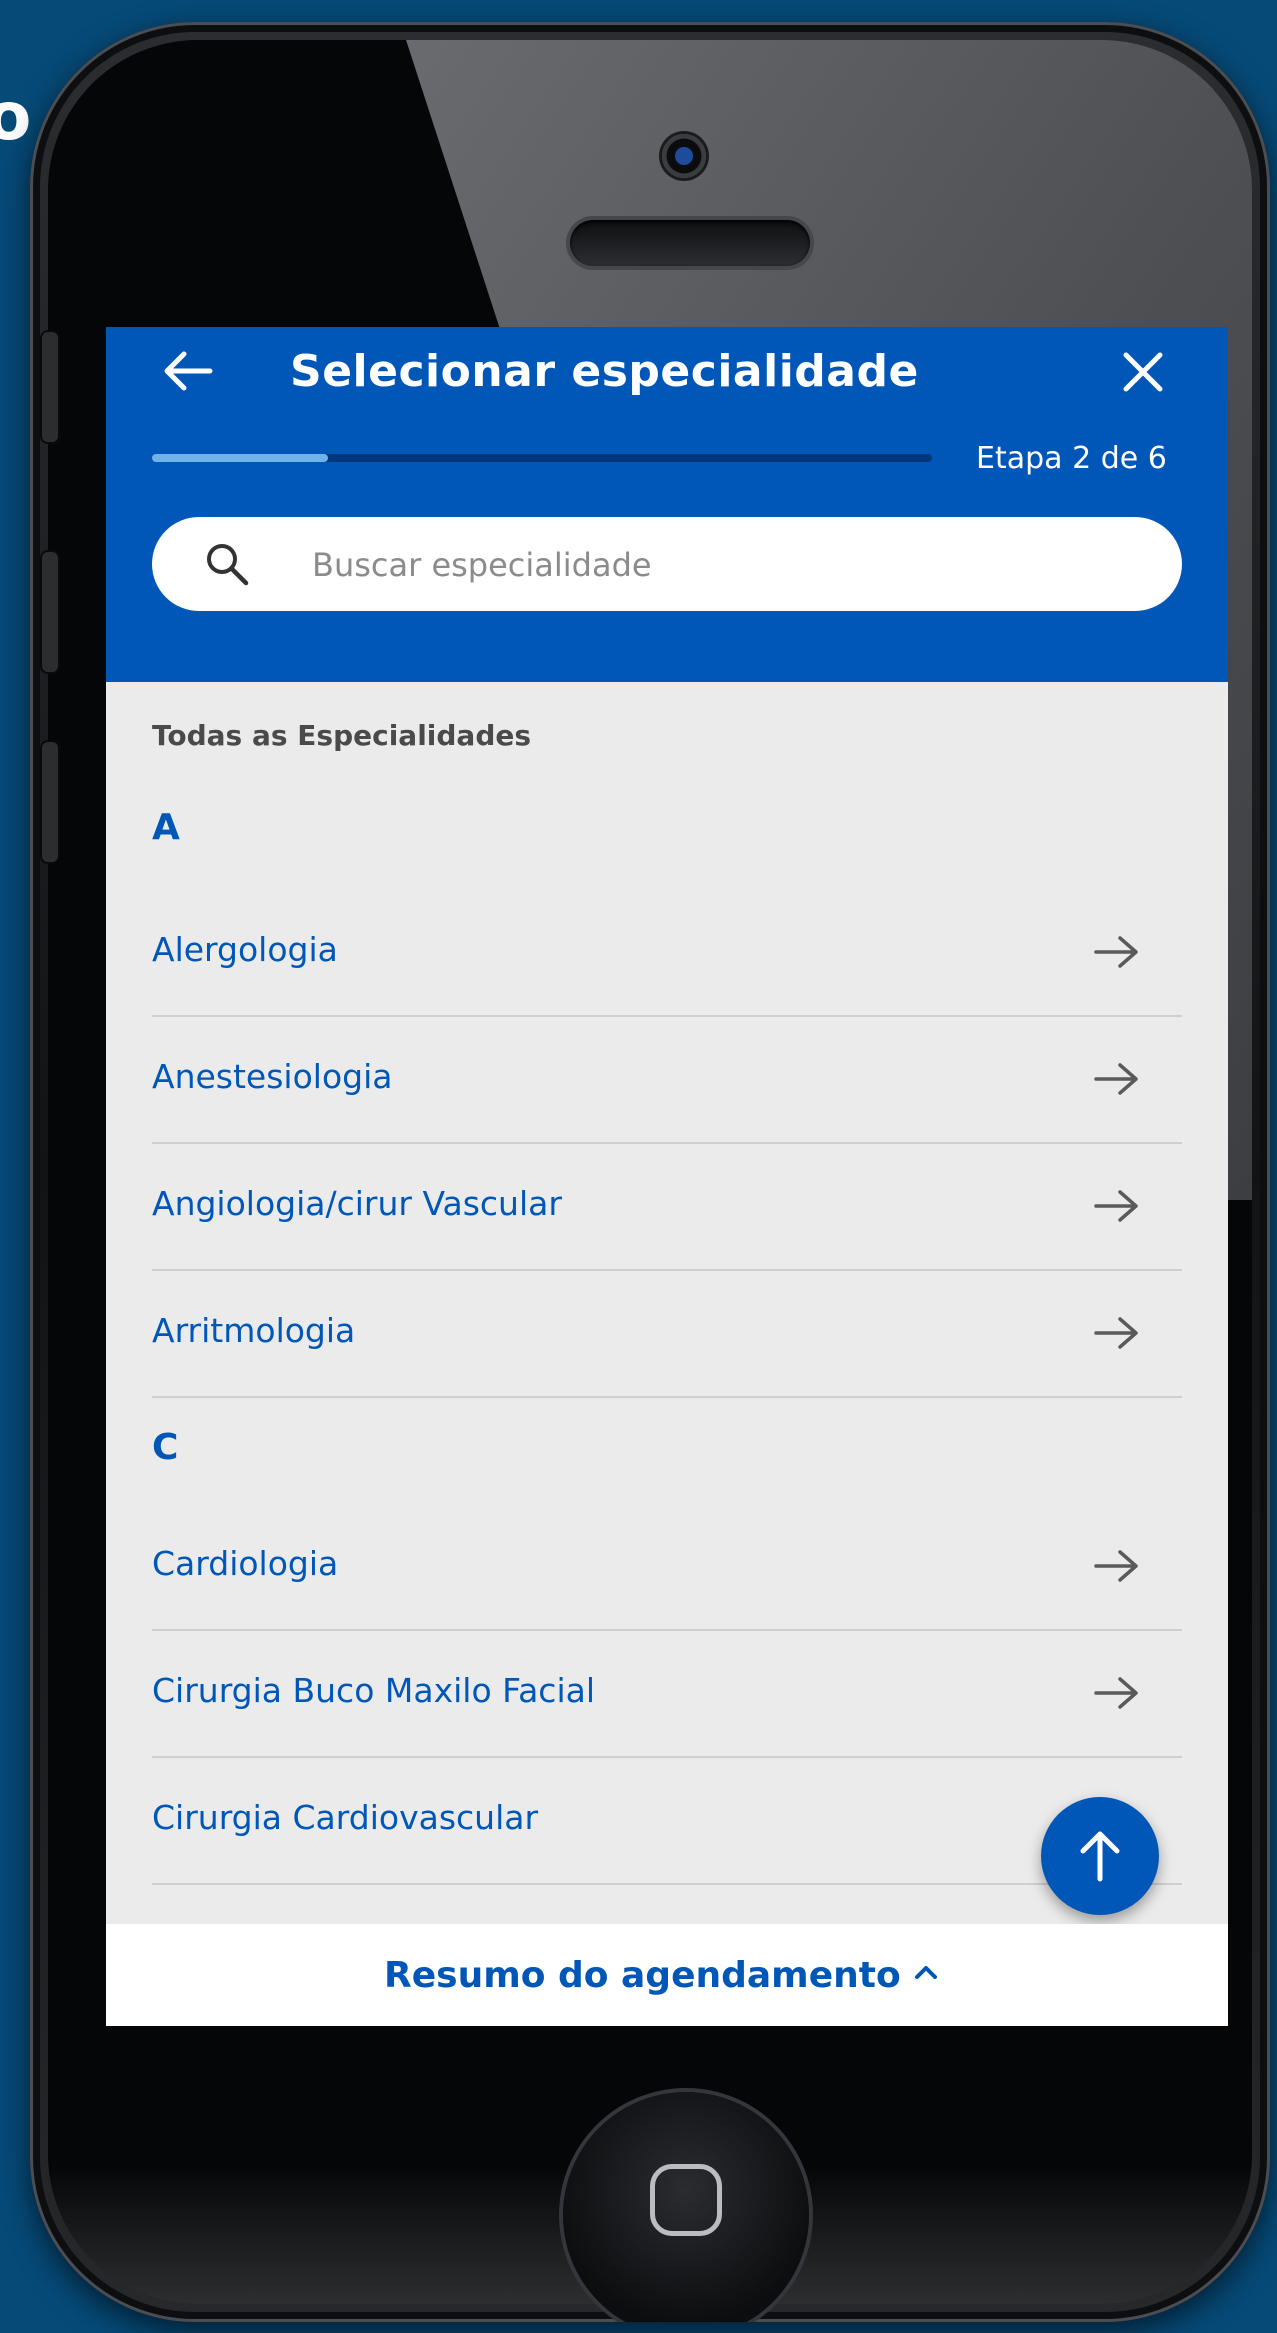 This screenshot has height=2333, width=1277. Describe the element at coordinates (667, 1821) in the screenshot. I see `list-item: Cirurgia Cardiovascular` at that location.